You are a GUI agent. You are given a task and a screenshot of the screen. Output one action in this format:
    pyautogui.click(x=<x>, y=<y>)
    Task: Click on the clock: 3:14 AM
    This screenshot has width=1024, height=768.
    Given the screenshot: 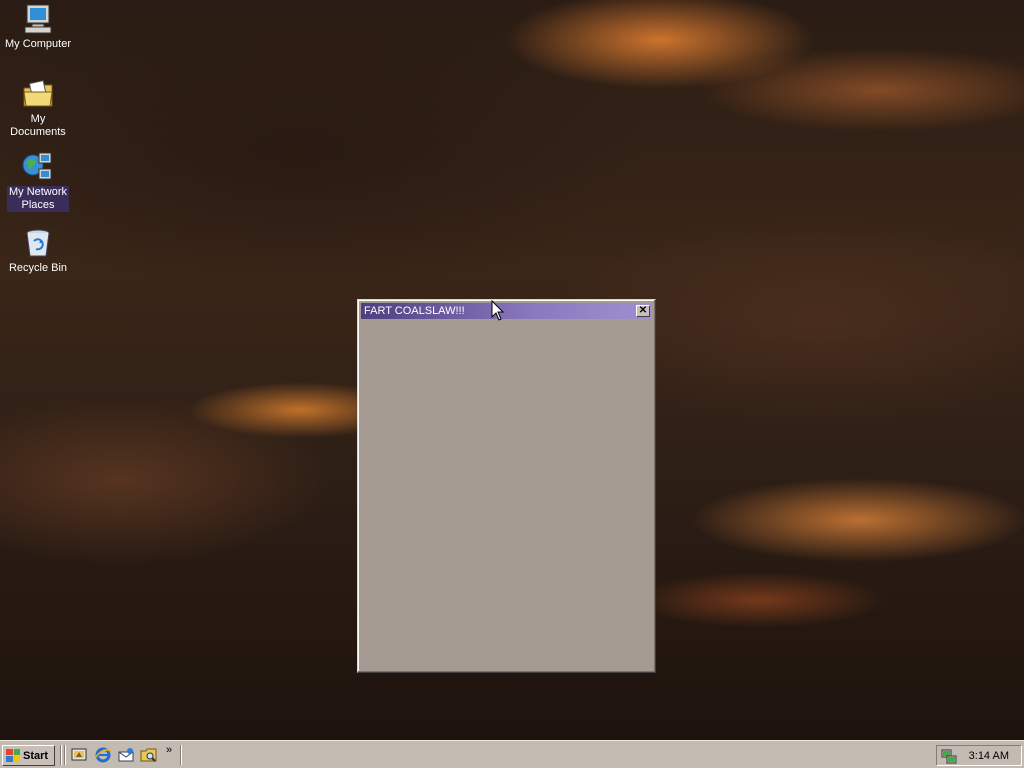 What is the action you would take?
    pyautogui.click(x=989, y=756)
    